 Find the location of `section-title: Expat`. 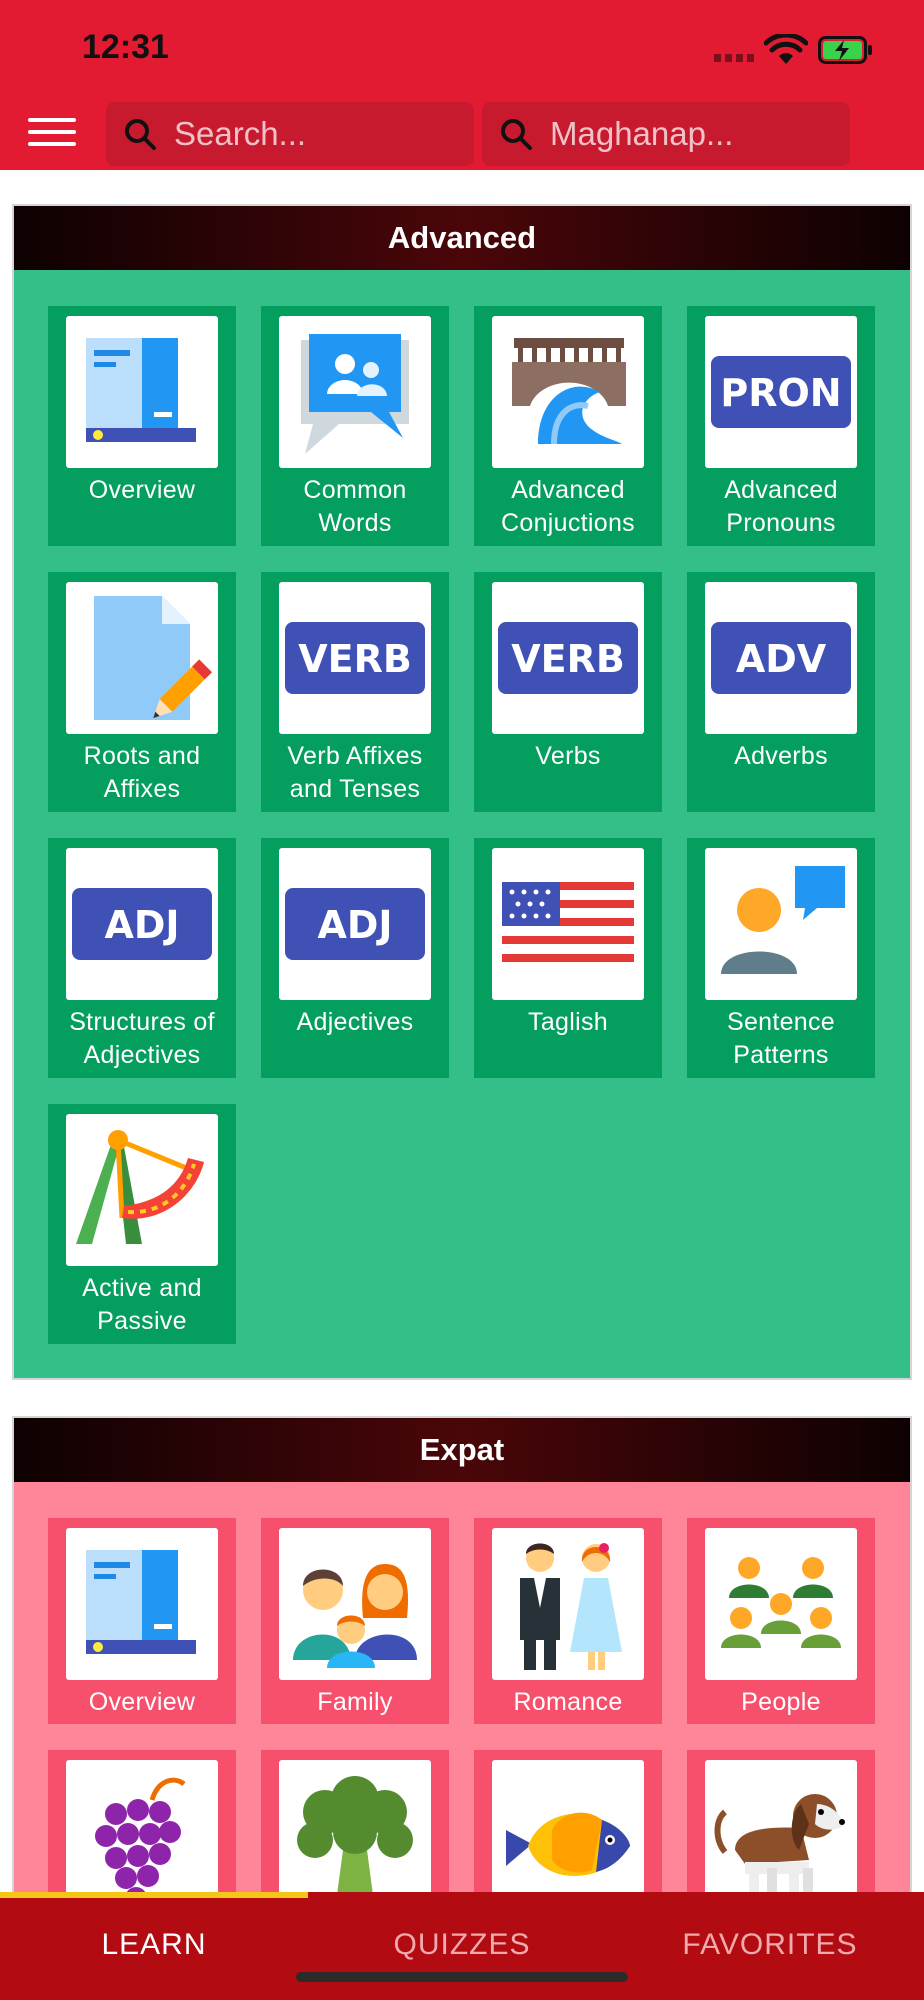

section-title: Expat is located at coordinates (462, 1450).